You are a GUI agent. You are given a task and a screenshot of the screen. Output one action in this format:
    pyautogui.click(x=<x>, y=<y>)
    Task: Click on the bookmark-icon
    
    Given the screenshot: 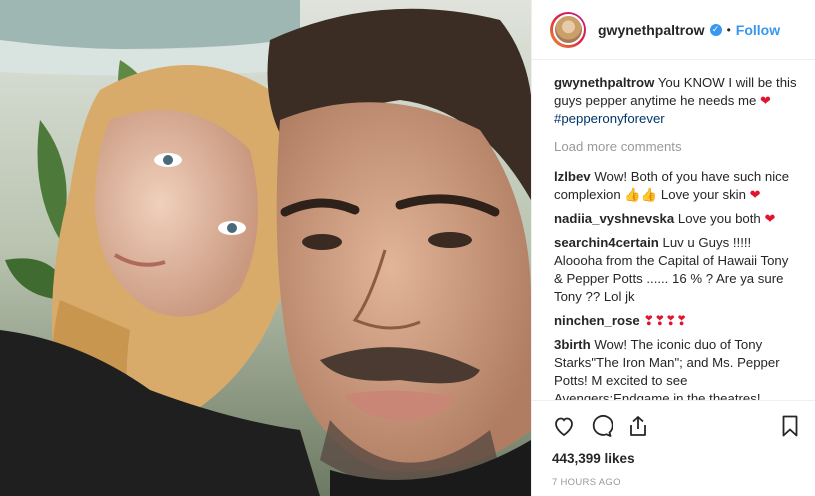 What is the action you would take?
    pyautogui.click(x=790, y=426)
    